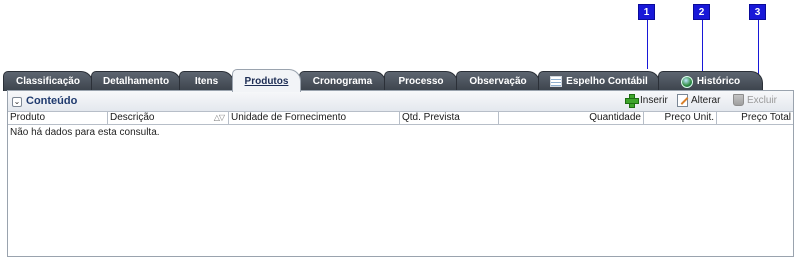 This screenshot has height=257, width=799. I want to click on tab-label: Cronograma, so click(342, 81).